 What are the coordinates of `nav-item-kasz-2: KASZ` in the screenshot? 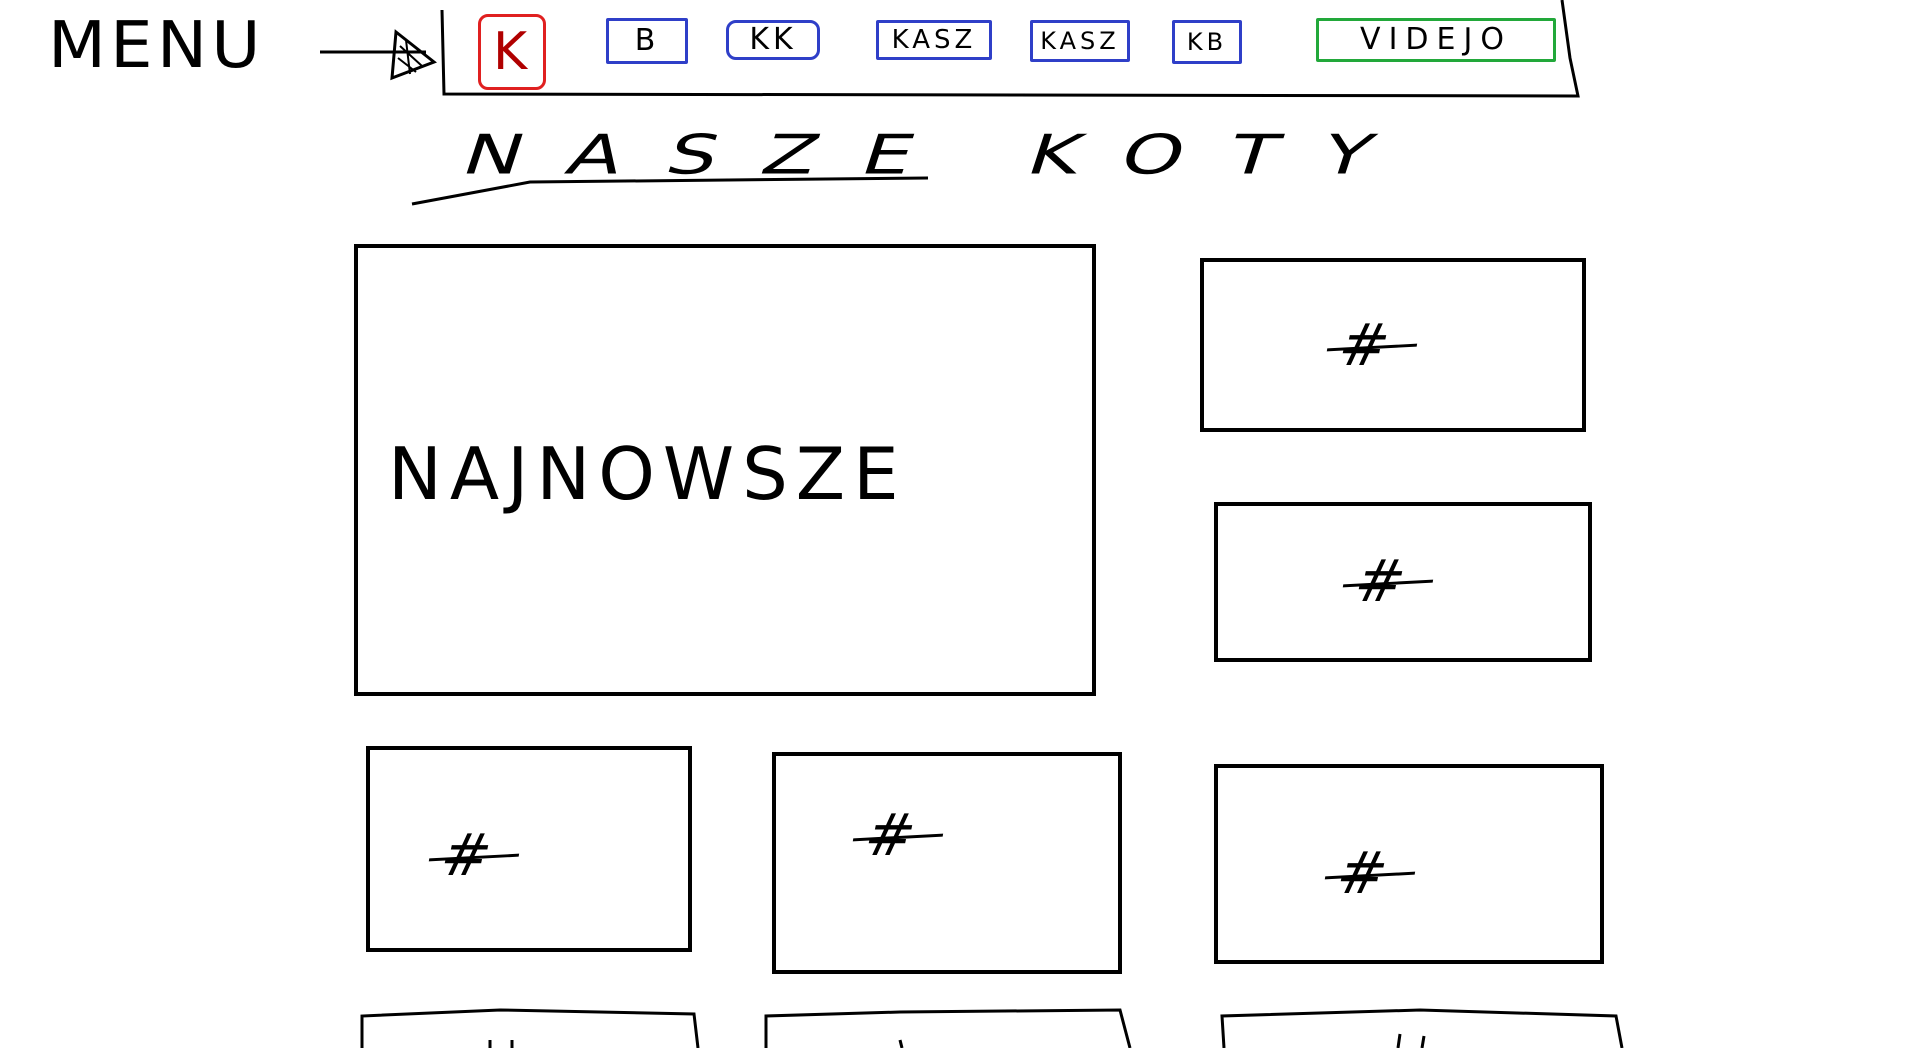 It's located at (1080, 41).